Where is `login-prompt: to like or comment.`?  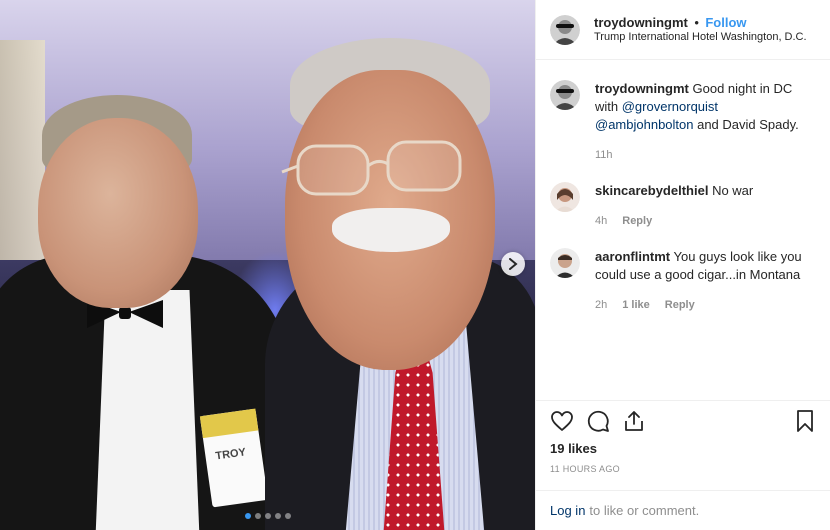 login-prompt: to like or comment. is located at coordinates (644, 510).